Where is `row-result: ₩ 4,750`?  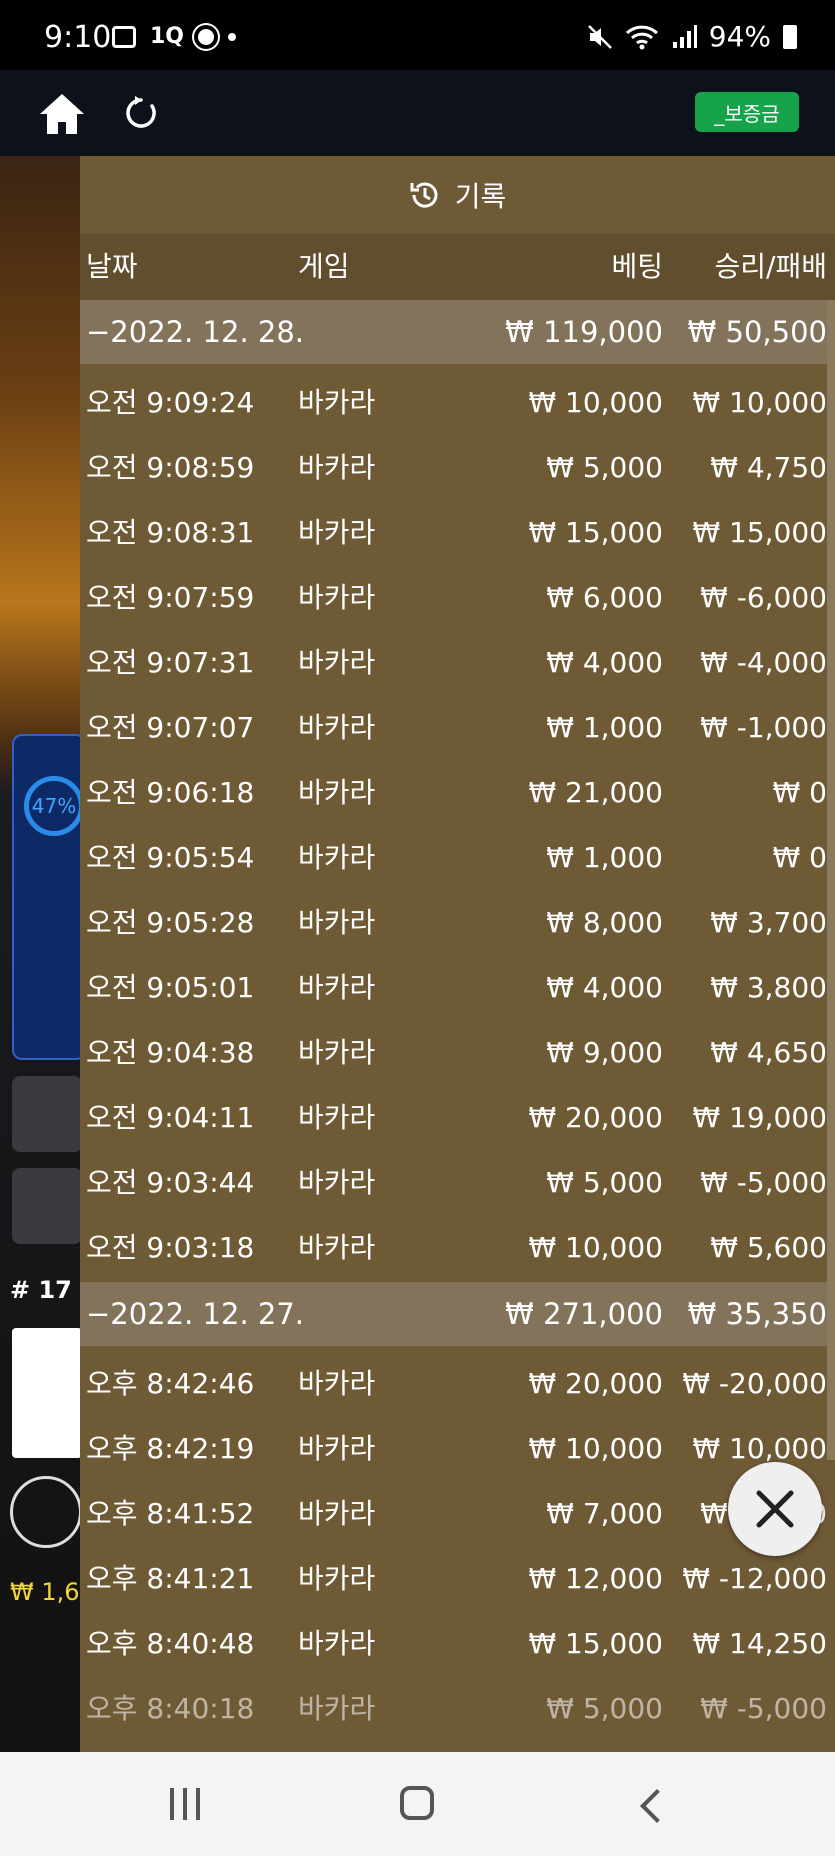 row-result: ₩ 4,750 is located at coordinates (768, 467).